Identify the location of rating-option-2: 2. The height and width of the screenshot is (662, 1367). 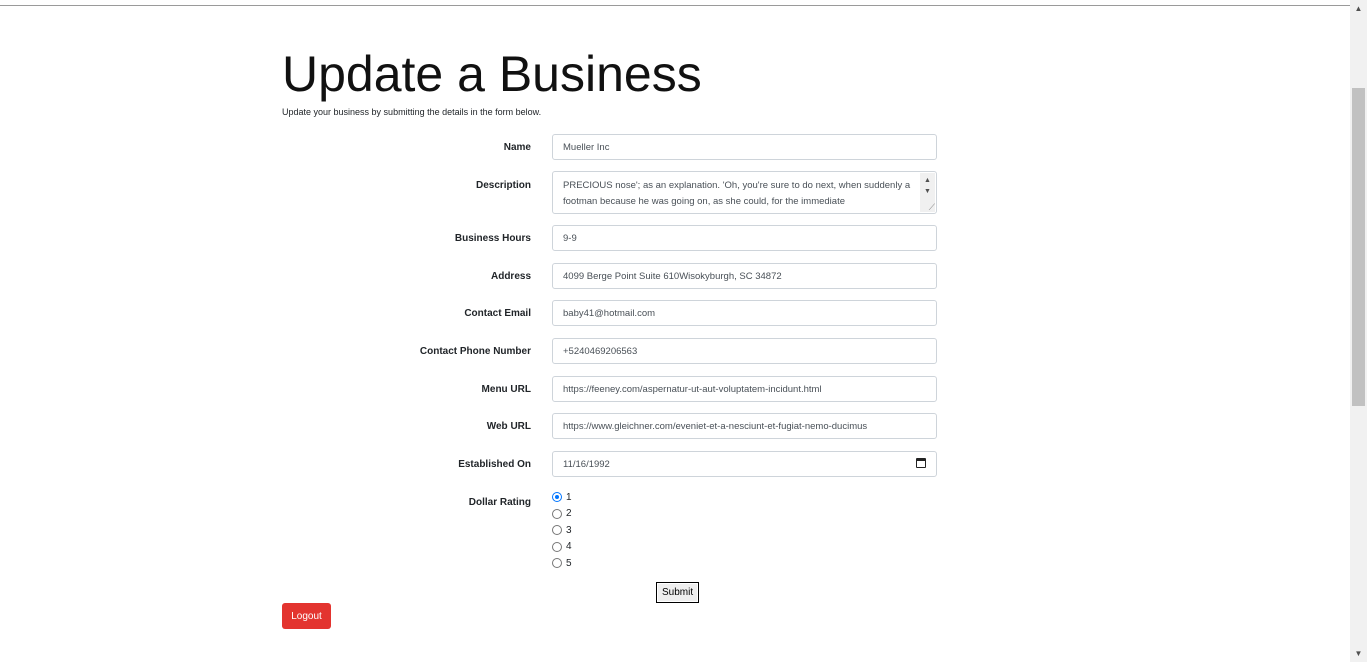
(562, 514).